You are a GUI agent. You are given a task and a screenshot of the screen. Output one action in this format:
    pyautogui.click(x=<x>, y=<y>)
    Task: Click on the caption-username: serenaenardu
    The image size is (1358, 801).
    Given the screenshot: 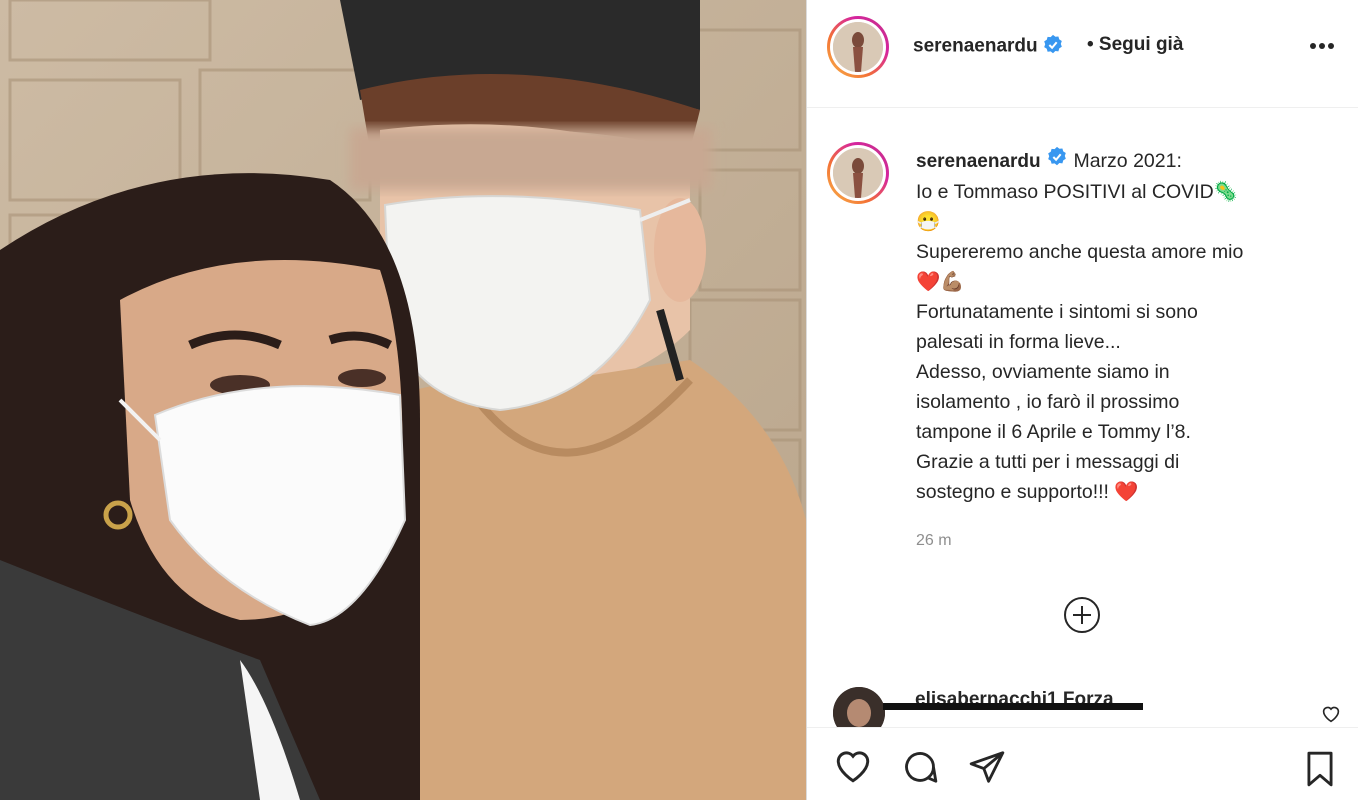 What is the action you would take?
    pyautogui.click(x=978, y=161)
    